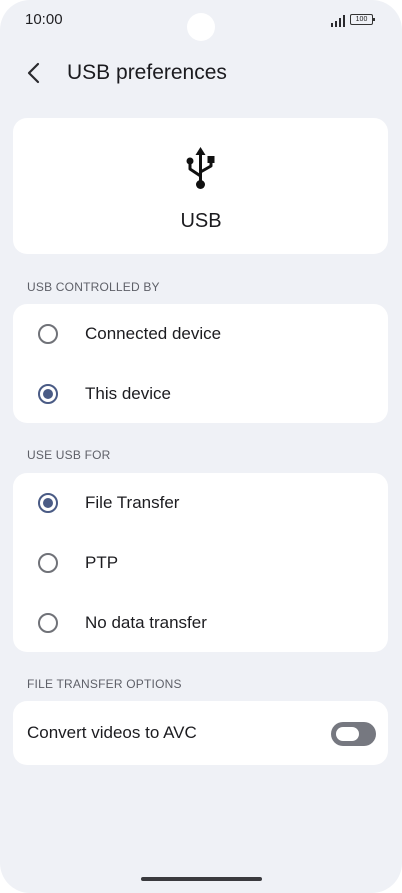 The height and width of the screenshot is (893, 402). Describe the element at coordinates (48, 623) in the screenshot. I see `radio-no-data-transfer` at that location.